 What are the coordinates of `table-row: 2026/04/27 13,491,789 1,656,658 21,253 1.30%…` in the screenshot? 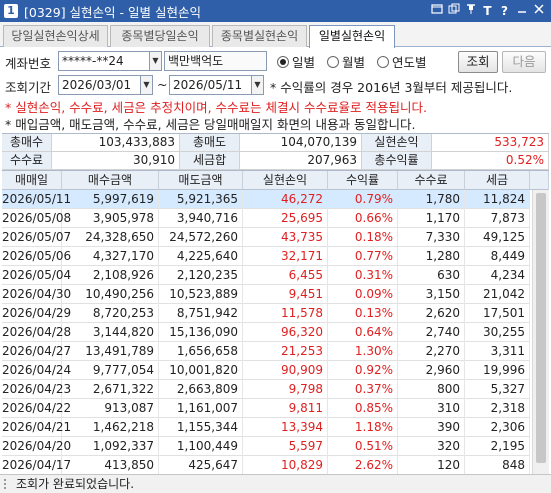 It's located at (266, 351).